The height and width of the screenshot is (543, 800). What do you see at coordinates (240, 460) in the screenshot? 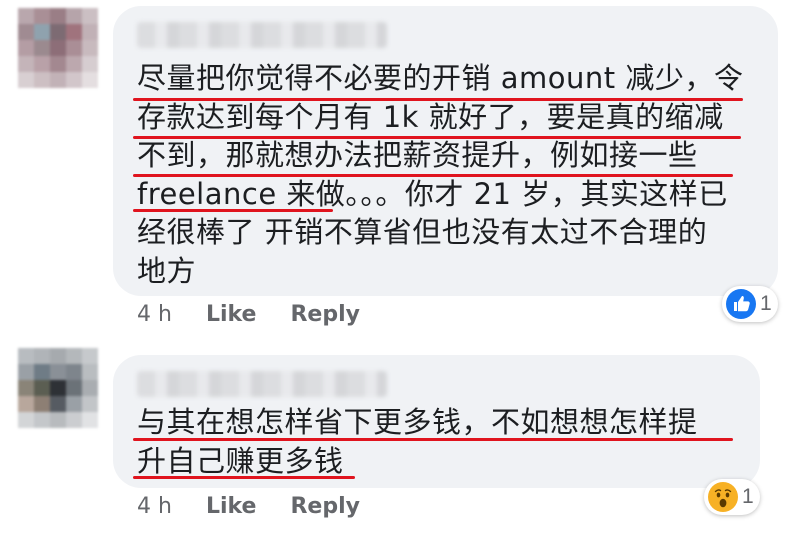
I see `comment-line: 升自己赚更多钱` at bounding box center [240, 460].